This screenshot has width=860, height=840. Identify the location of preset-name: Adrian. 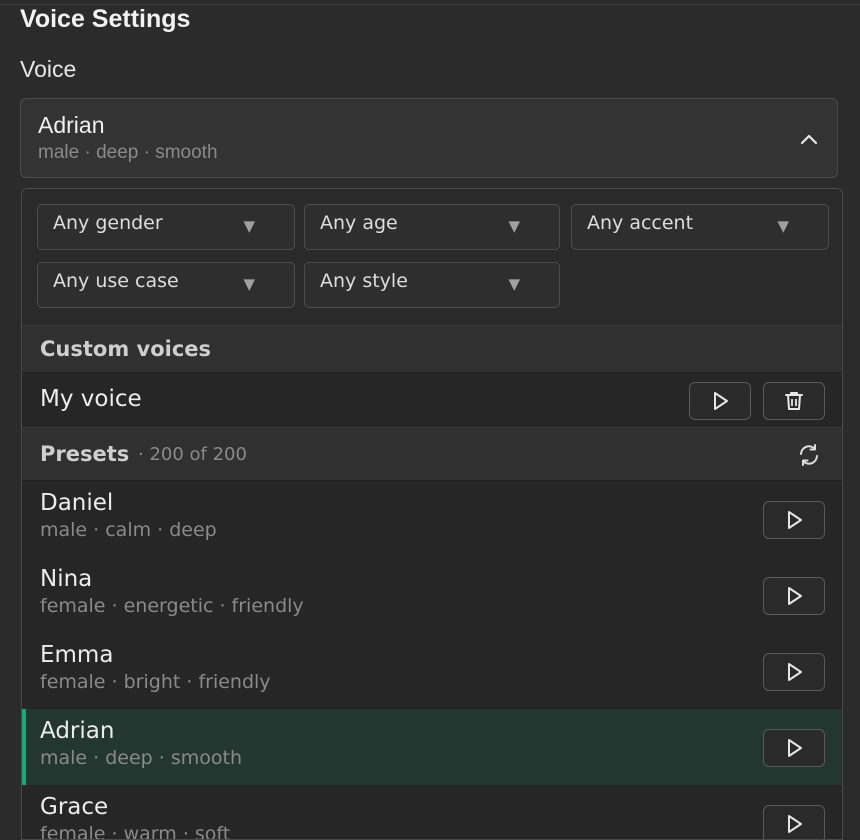
(77, 731).